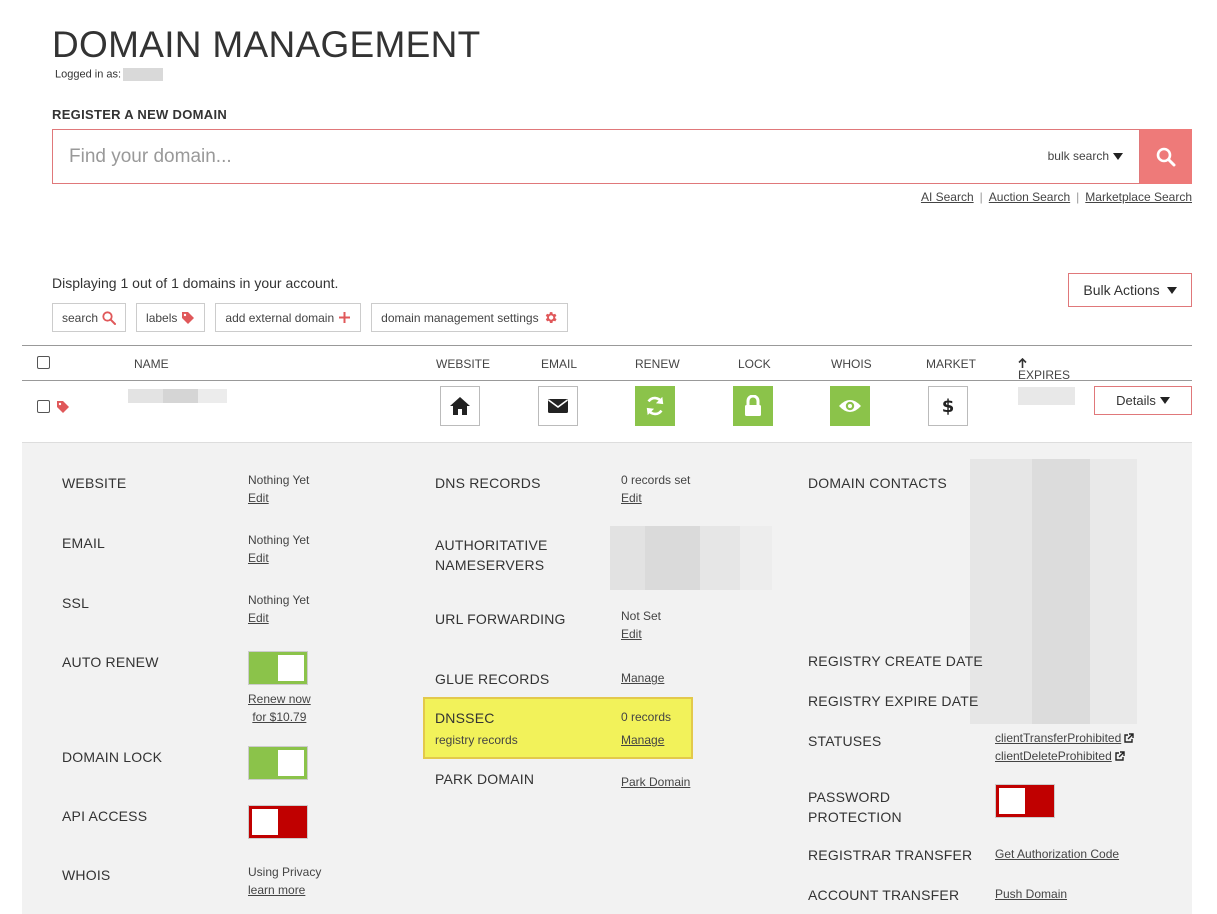 The image size is (1217, 914). I want to click on home-icon, so click(460, 406).